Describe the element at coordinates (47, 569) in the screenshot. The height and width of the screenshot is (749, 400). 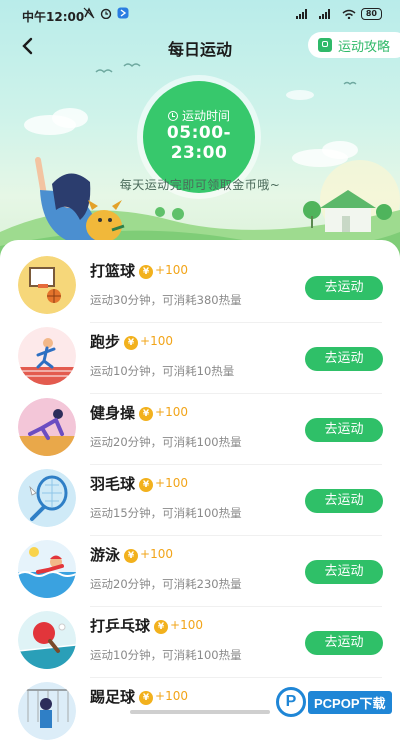
I see `swimming-icon` at that location.